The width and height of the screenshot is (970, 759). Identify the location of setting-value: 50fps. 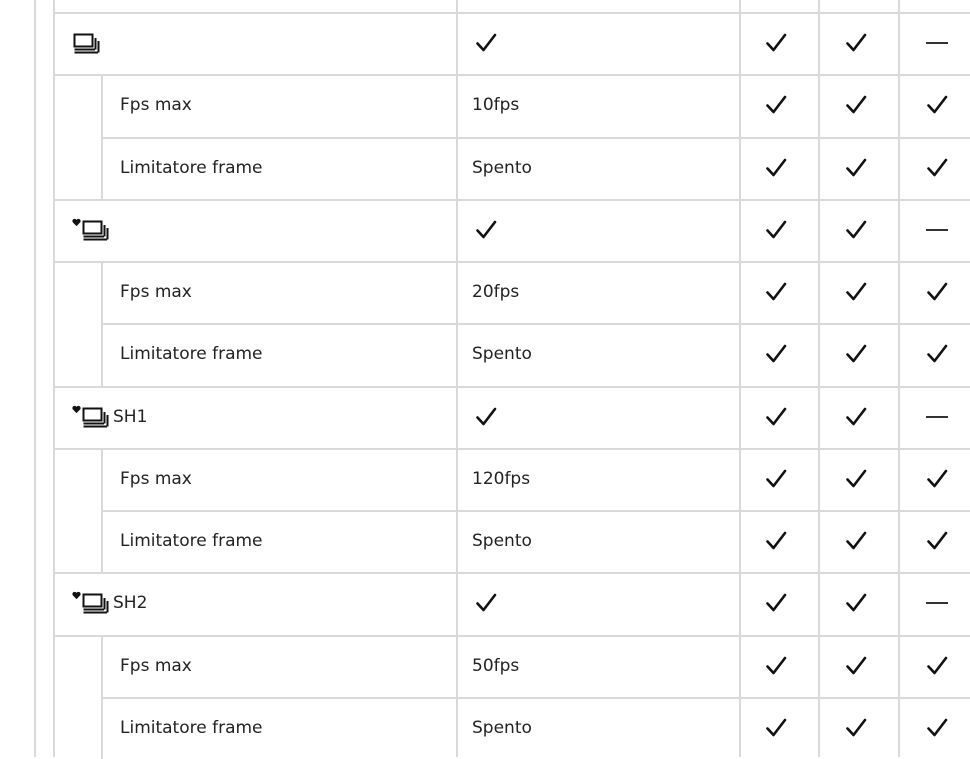
(495, 666).